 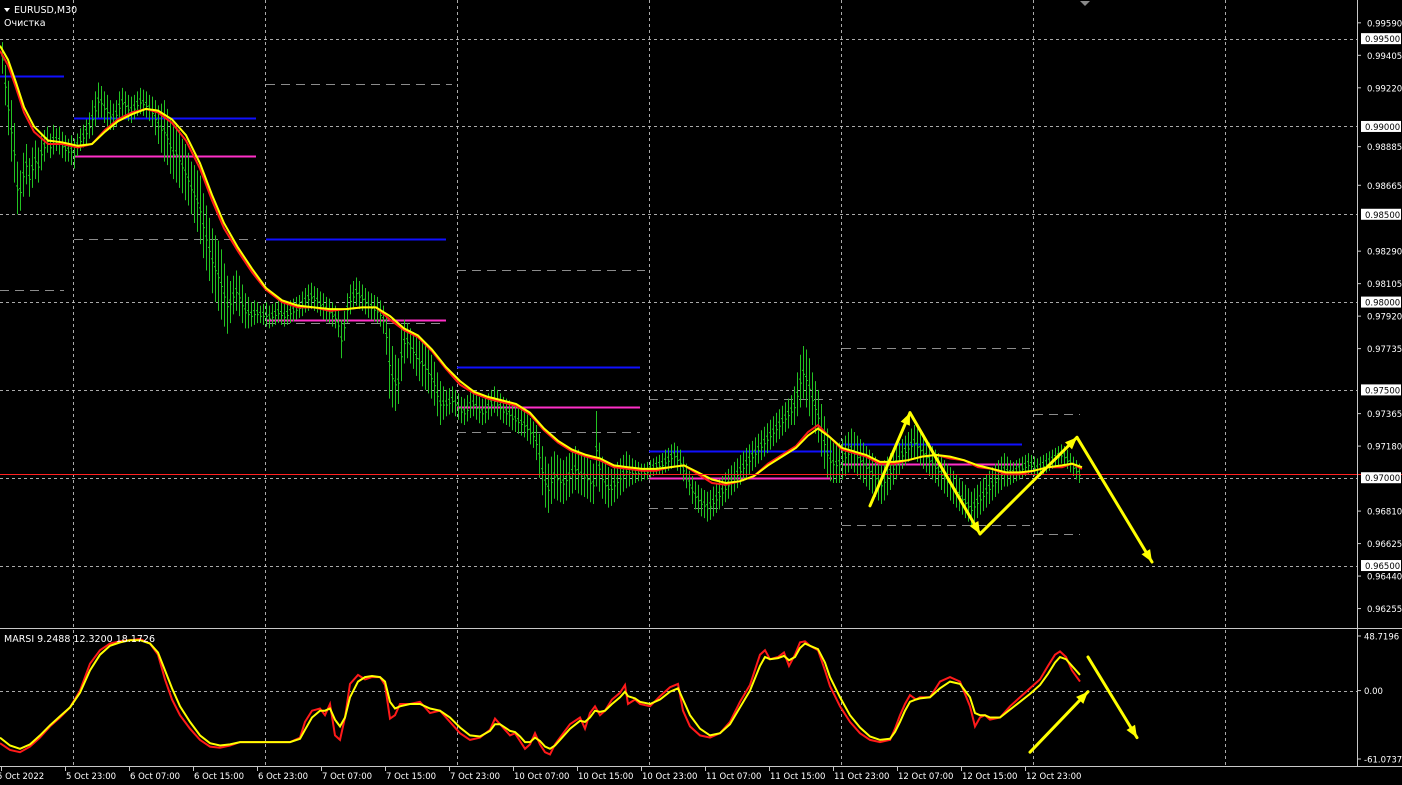 What do you see at coordinates (1384, 187) in the screenshot?
I see `price-tick-label: 0.98665` at bounding box center [1384, 187].